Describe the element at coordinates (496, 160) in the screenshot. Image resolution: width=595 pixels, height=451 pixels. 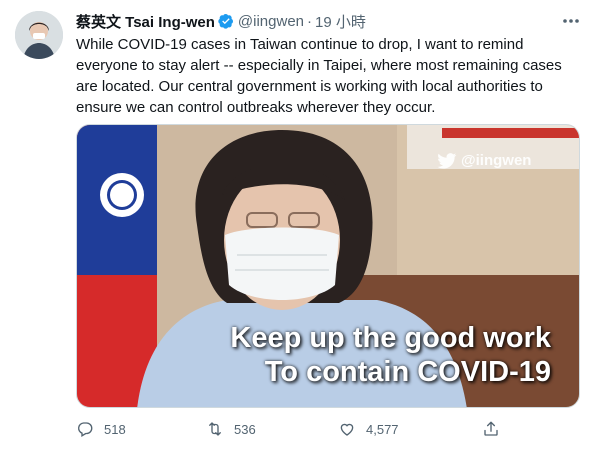
I see `watermark-text: @iingwen` at that location.